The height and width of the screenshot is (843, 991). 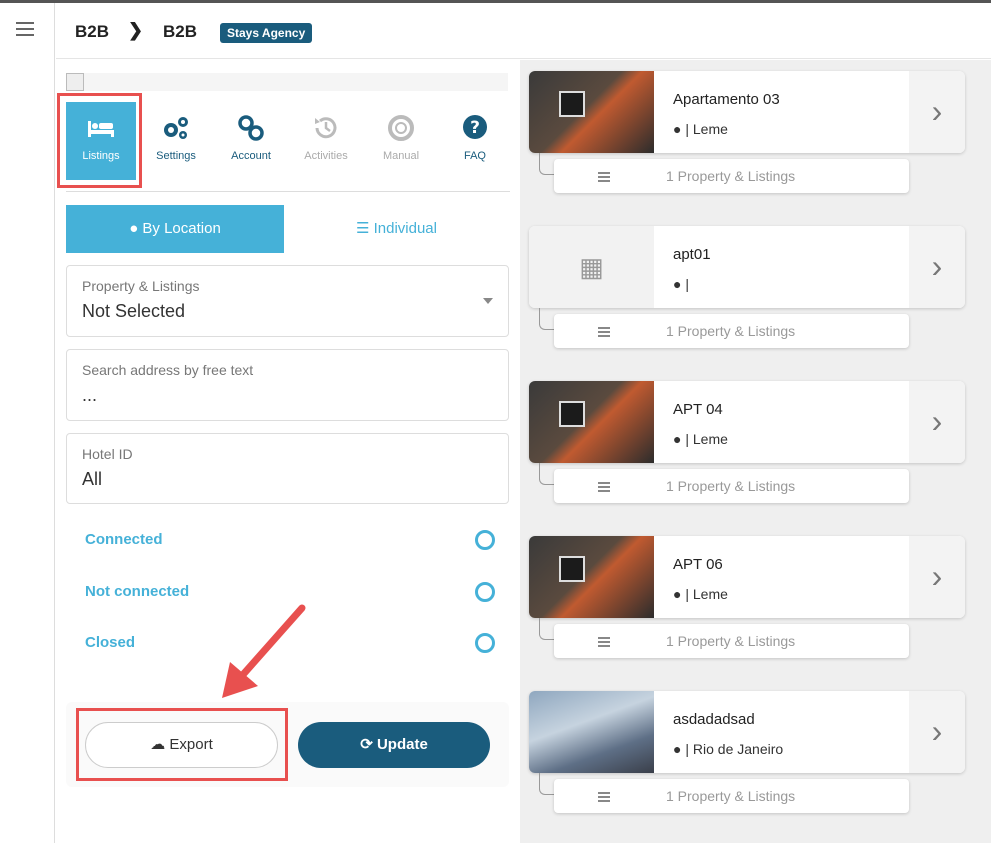 What do you see at coordinates (264, 651) in the screenshot?
I see `annotation-arrow-icon` at bounding box center [264, 651].